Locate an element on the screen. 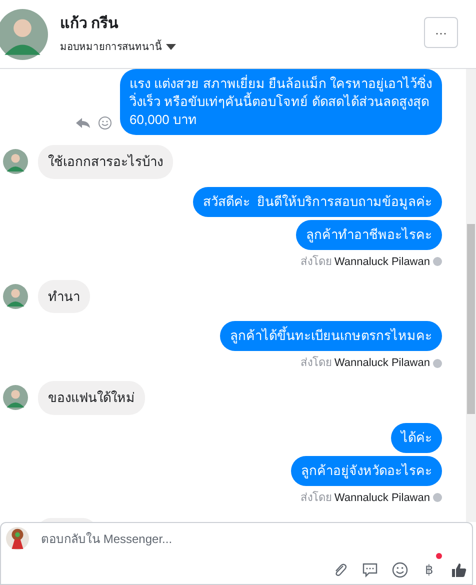 Image resolution: width=476 pixels, height=585 pixels. message-bubble: ลูกค้าได้ขึ้นทะเบียนเกษตรกรไหมคะ is located at coordinates (331, 336).